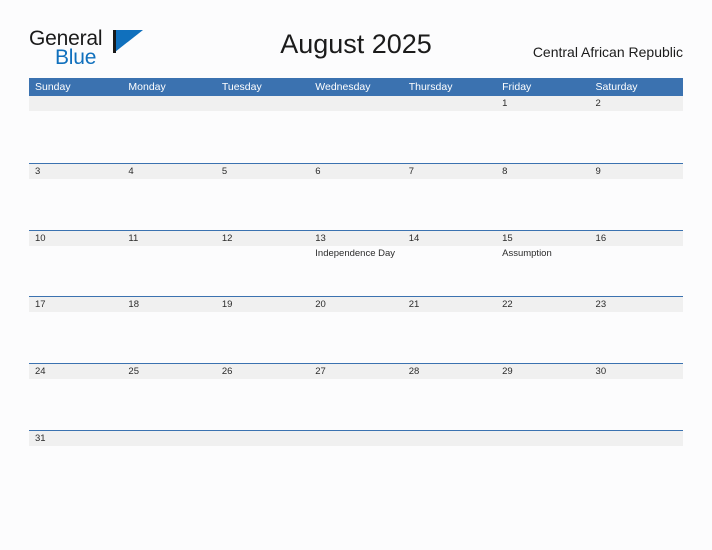  Describe the element at coordinates (262, 264) in the screenshot. I see `day-cell-12: 12` at that location.